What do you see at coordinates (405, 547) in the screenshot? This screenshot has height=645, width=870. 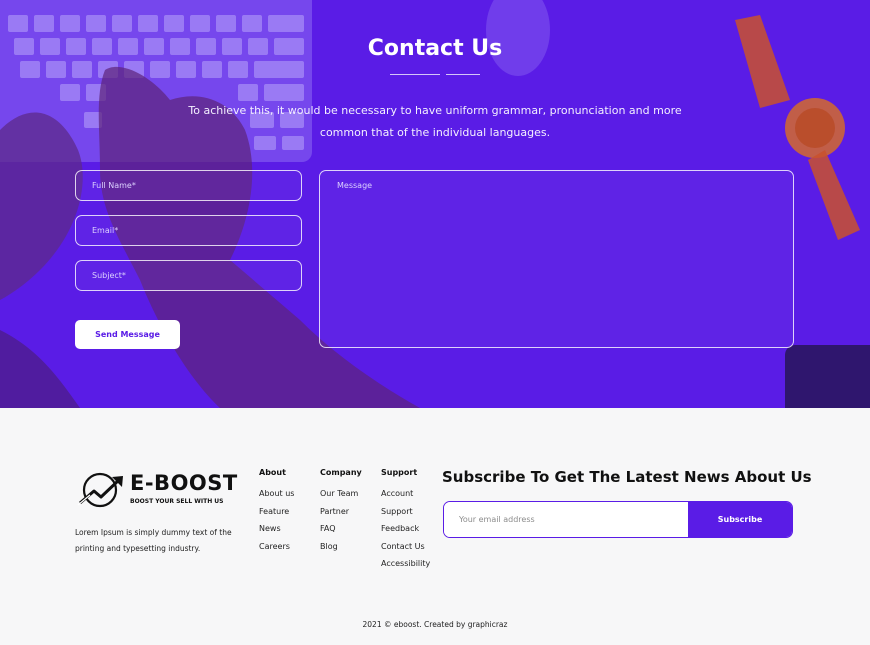 I see `footer-link-contact-us: Contact Us` at bounding box center [405, 547].